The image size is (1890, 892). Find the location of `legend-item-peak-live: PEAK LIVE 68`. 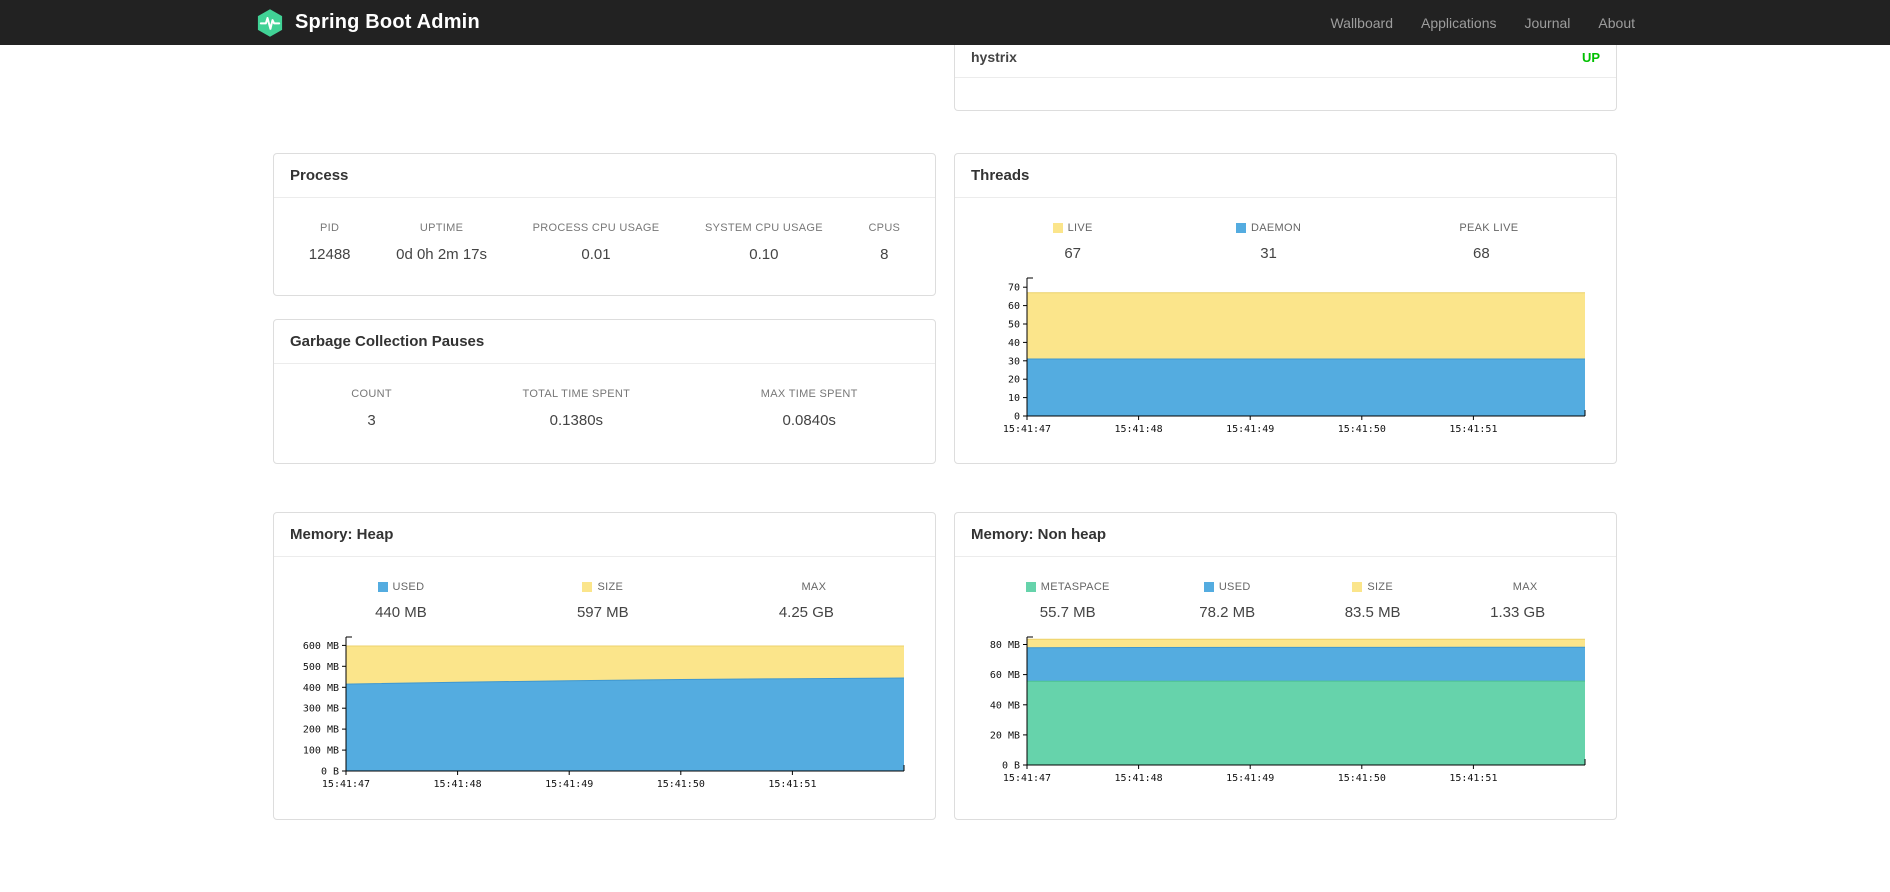

legend-item-peak-live: PEAK LIVE 68 is located at coordinates (1481, 242).